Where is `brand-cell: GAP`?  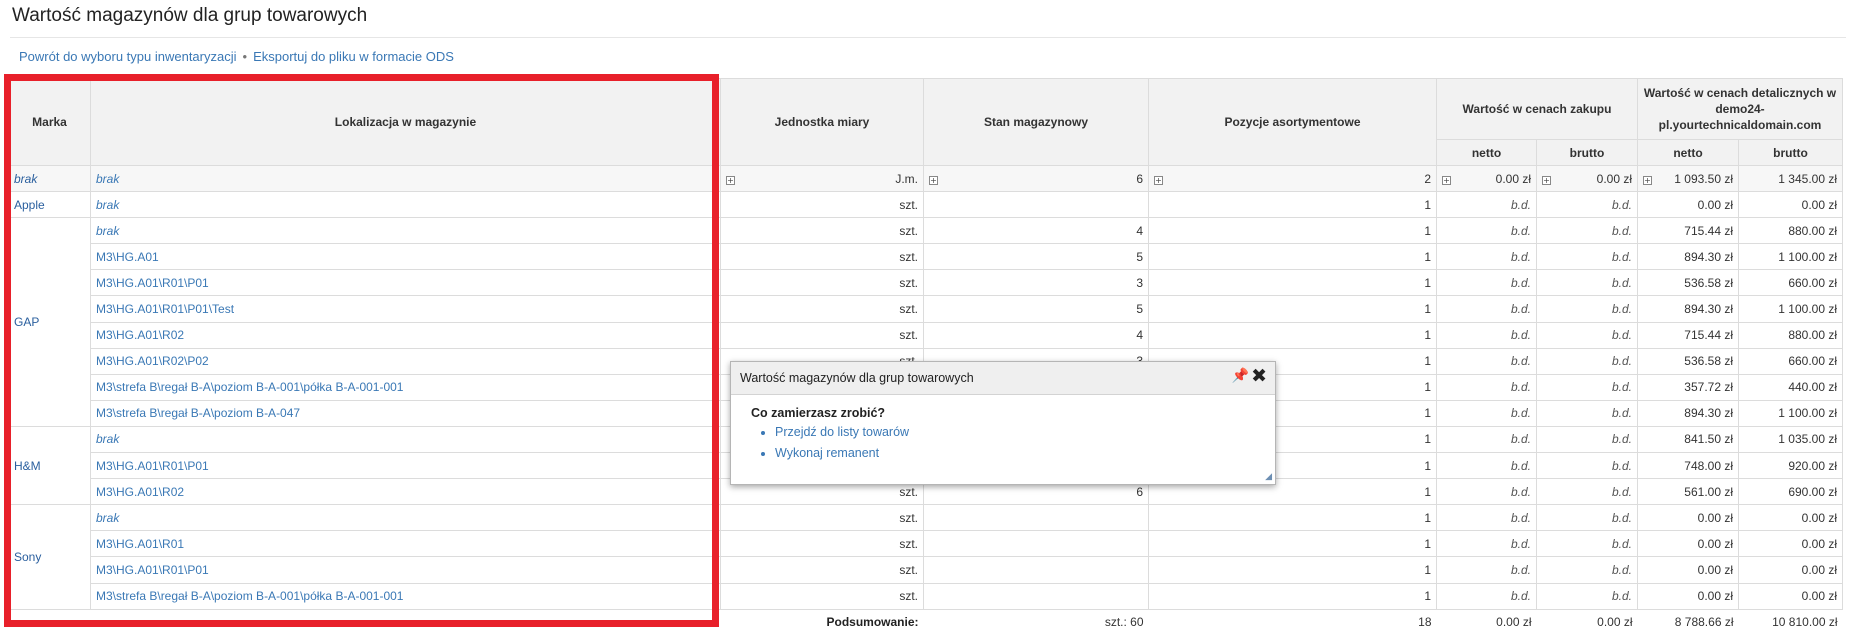
brand-cell: GAP is located at coordinates (49, 322).